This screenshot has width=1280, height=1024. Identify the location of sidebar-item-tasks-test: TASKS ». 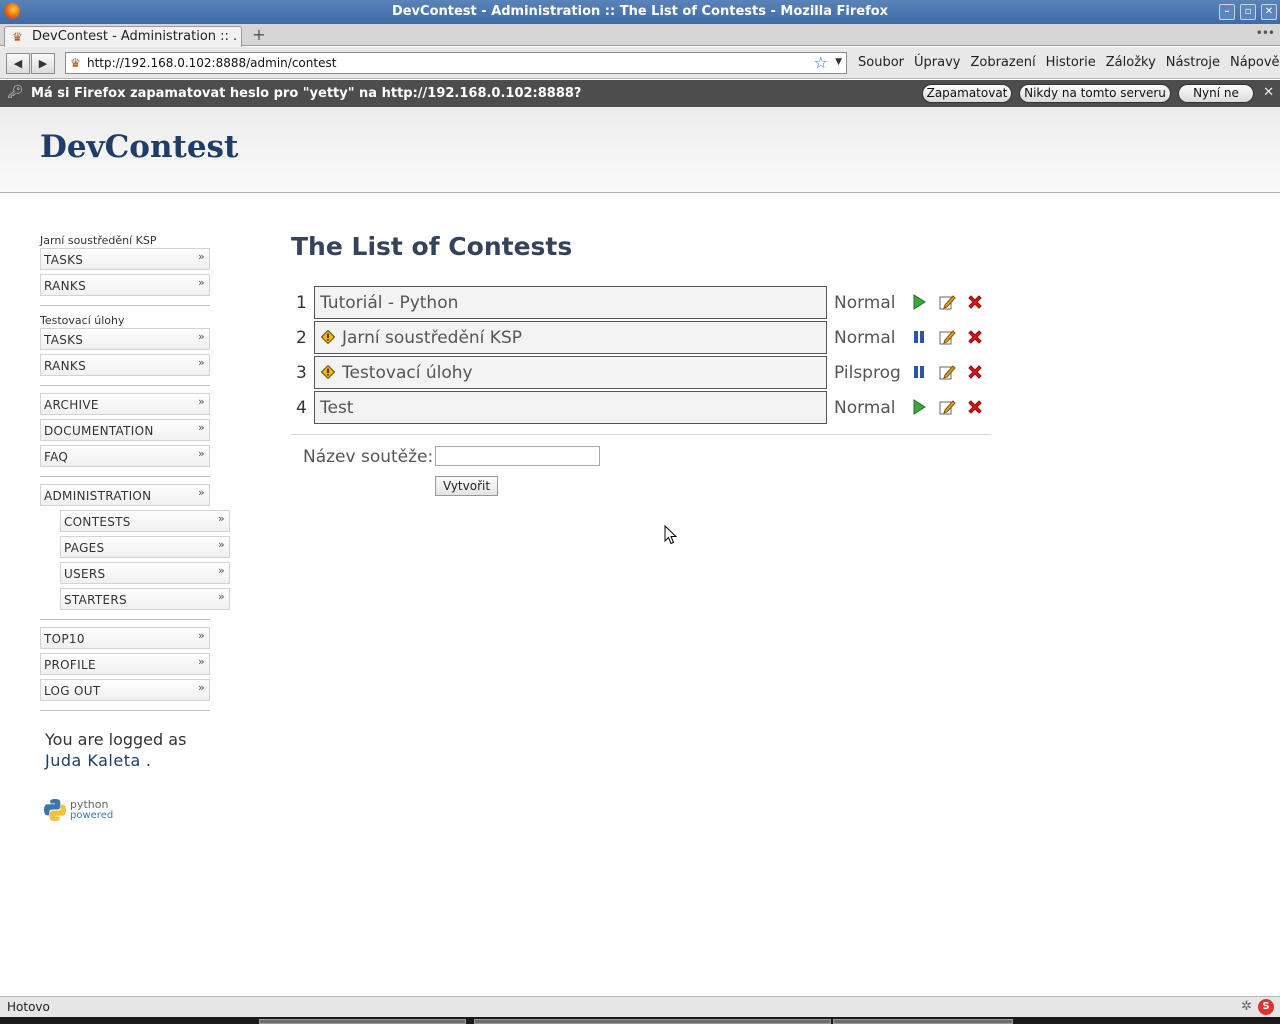
(125, 339).